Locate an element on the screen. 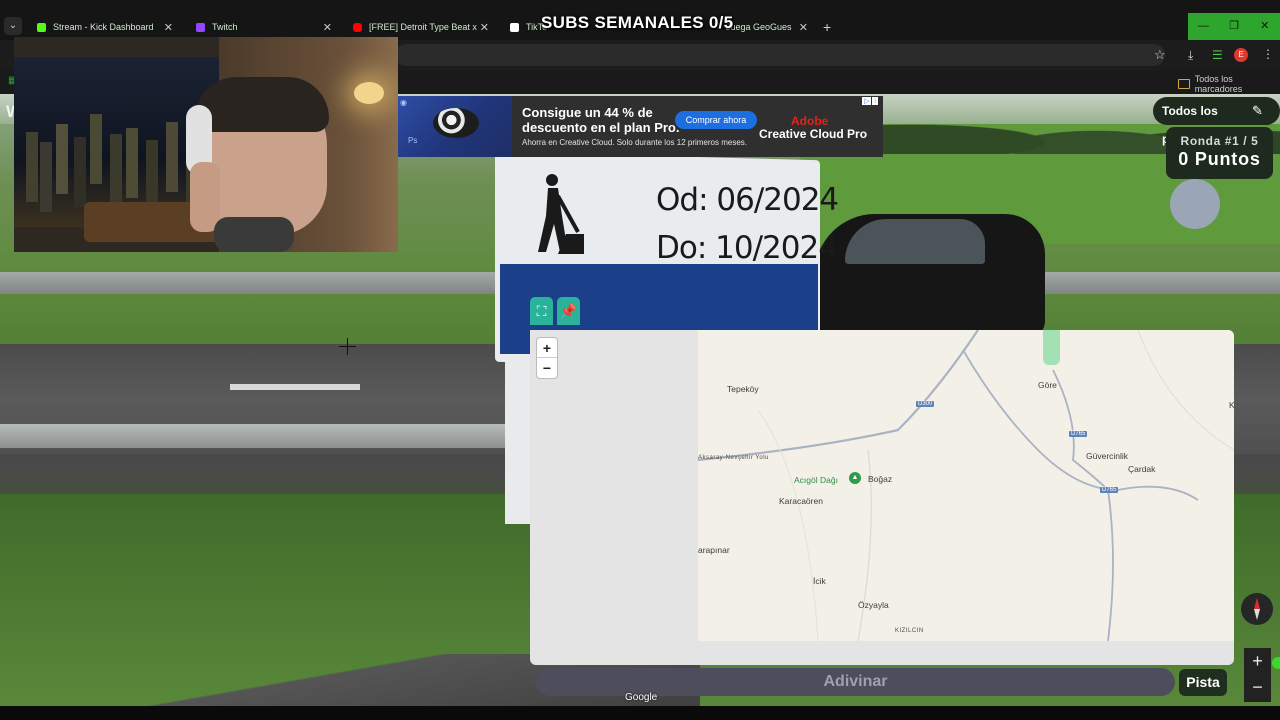  map-label-icik: İcik is located at coordinates (819, 581).